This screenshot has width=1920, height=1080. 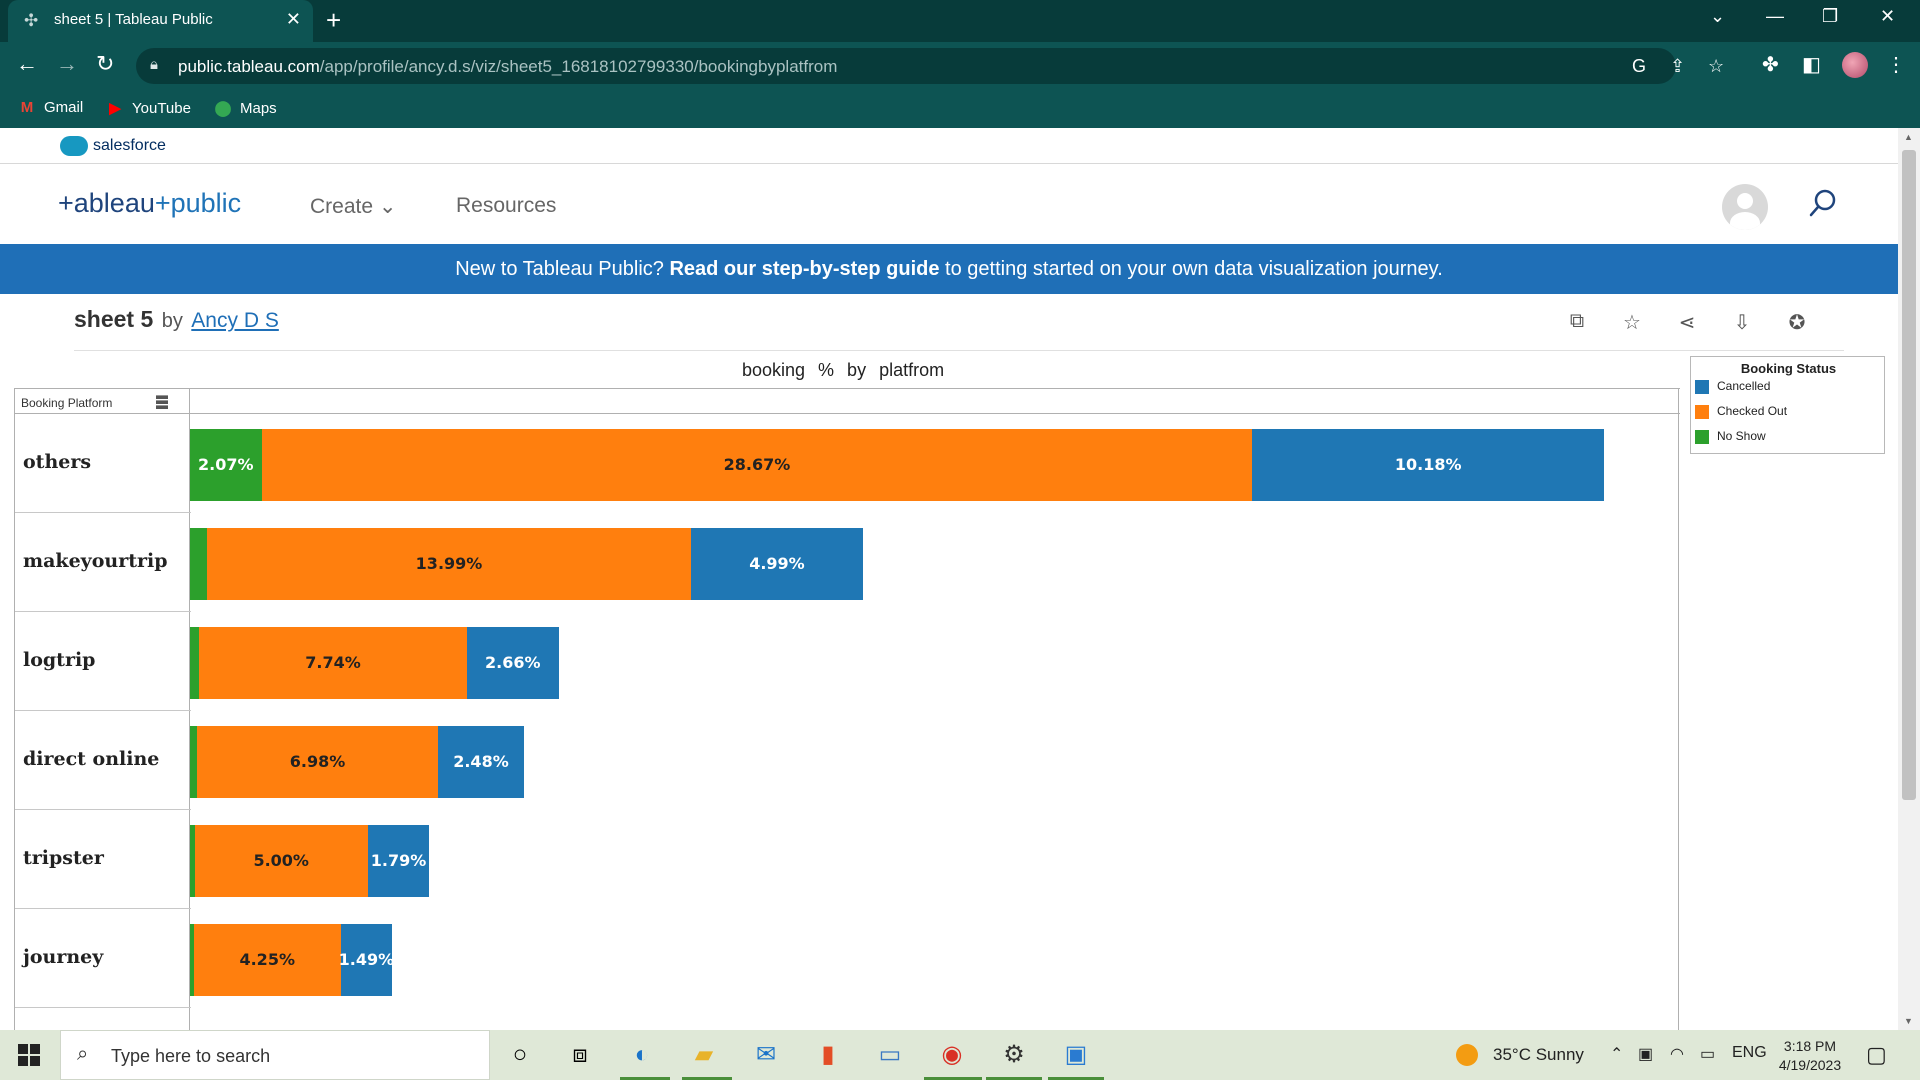 What do you see at coordinates (757, 464) in the screenshot?
I see `bar-data-label: 28.67%` at bounding box center [757, 464].